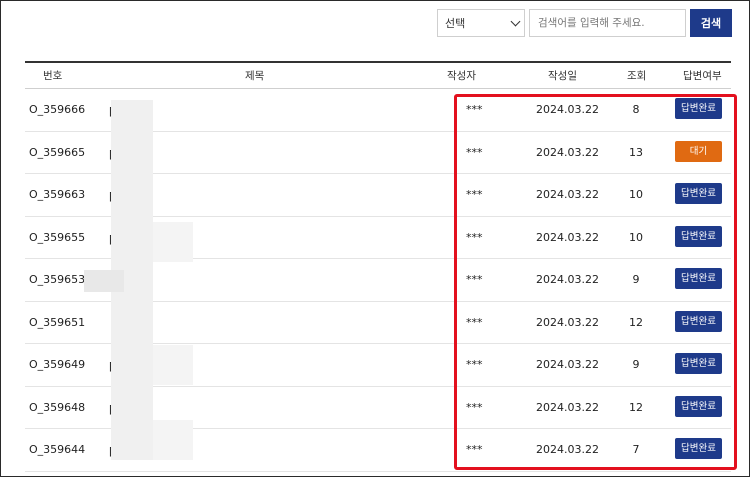 The height and width of the screenshot is (477, 750). I want to click on post-number: O_359644, so click(57, 449).